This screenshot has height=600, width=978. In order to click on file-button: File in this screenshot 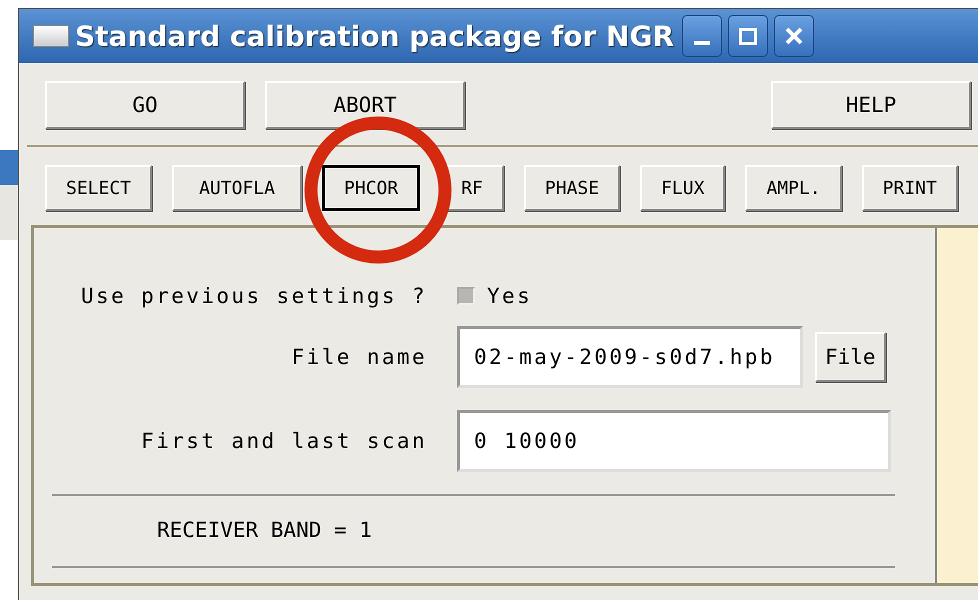, I will do `click(850, 357)`.